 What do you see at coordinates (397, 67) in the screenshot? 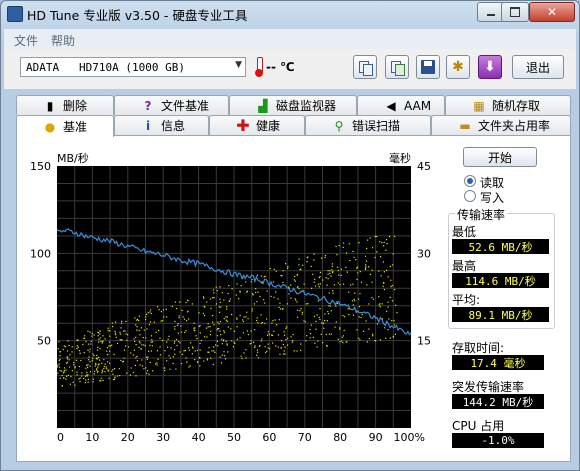
I see `copy-screen-button` at bounding box center [397, 67].